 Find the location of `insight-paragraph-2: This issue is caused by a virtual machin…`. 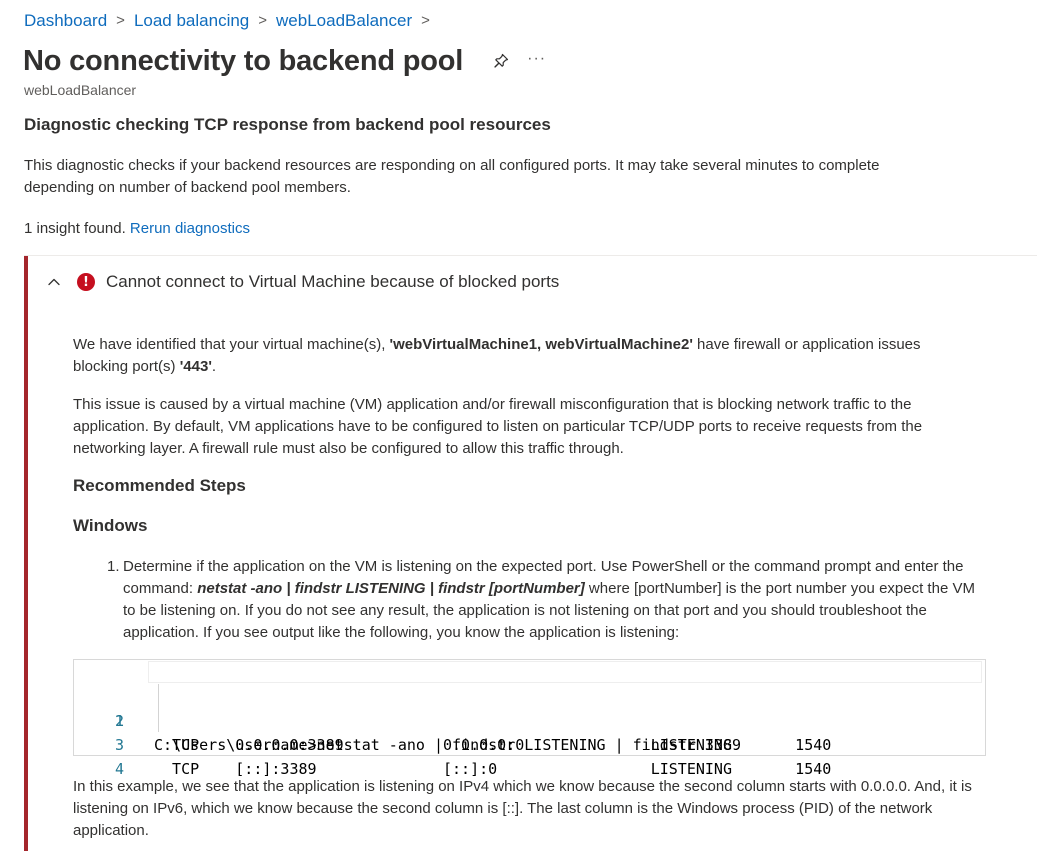

insight-paragraph-2: This issue is caused by a virtual machin… is located at coordinates (498, 426).